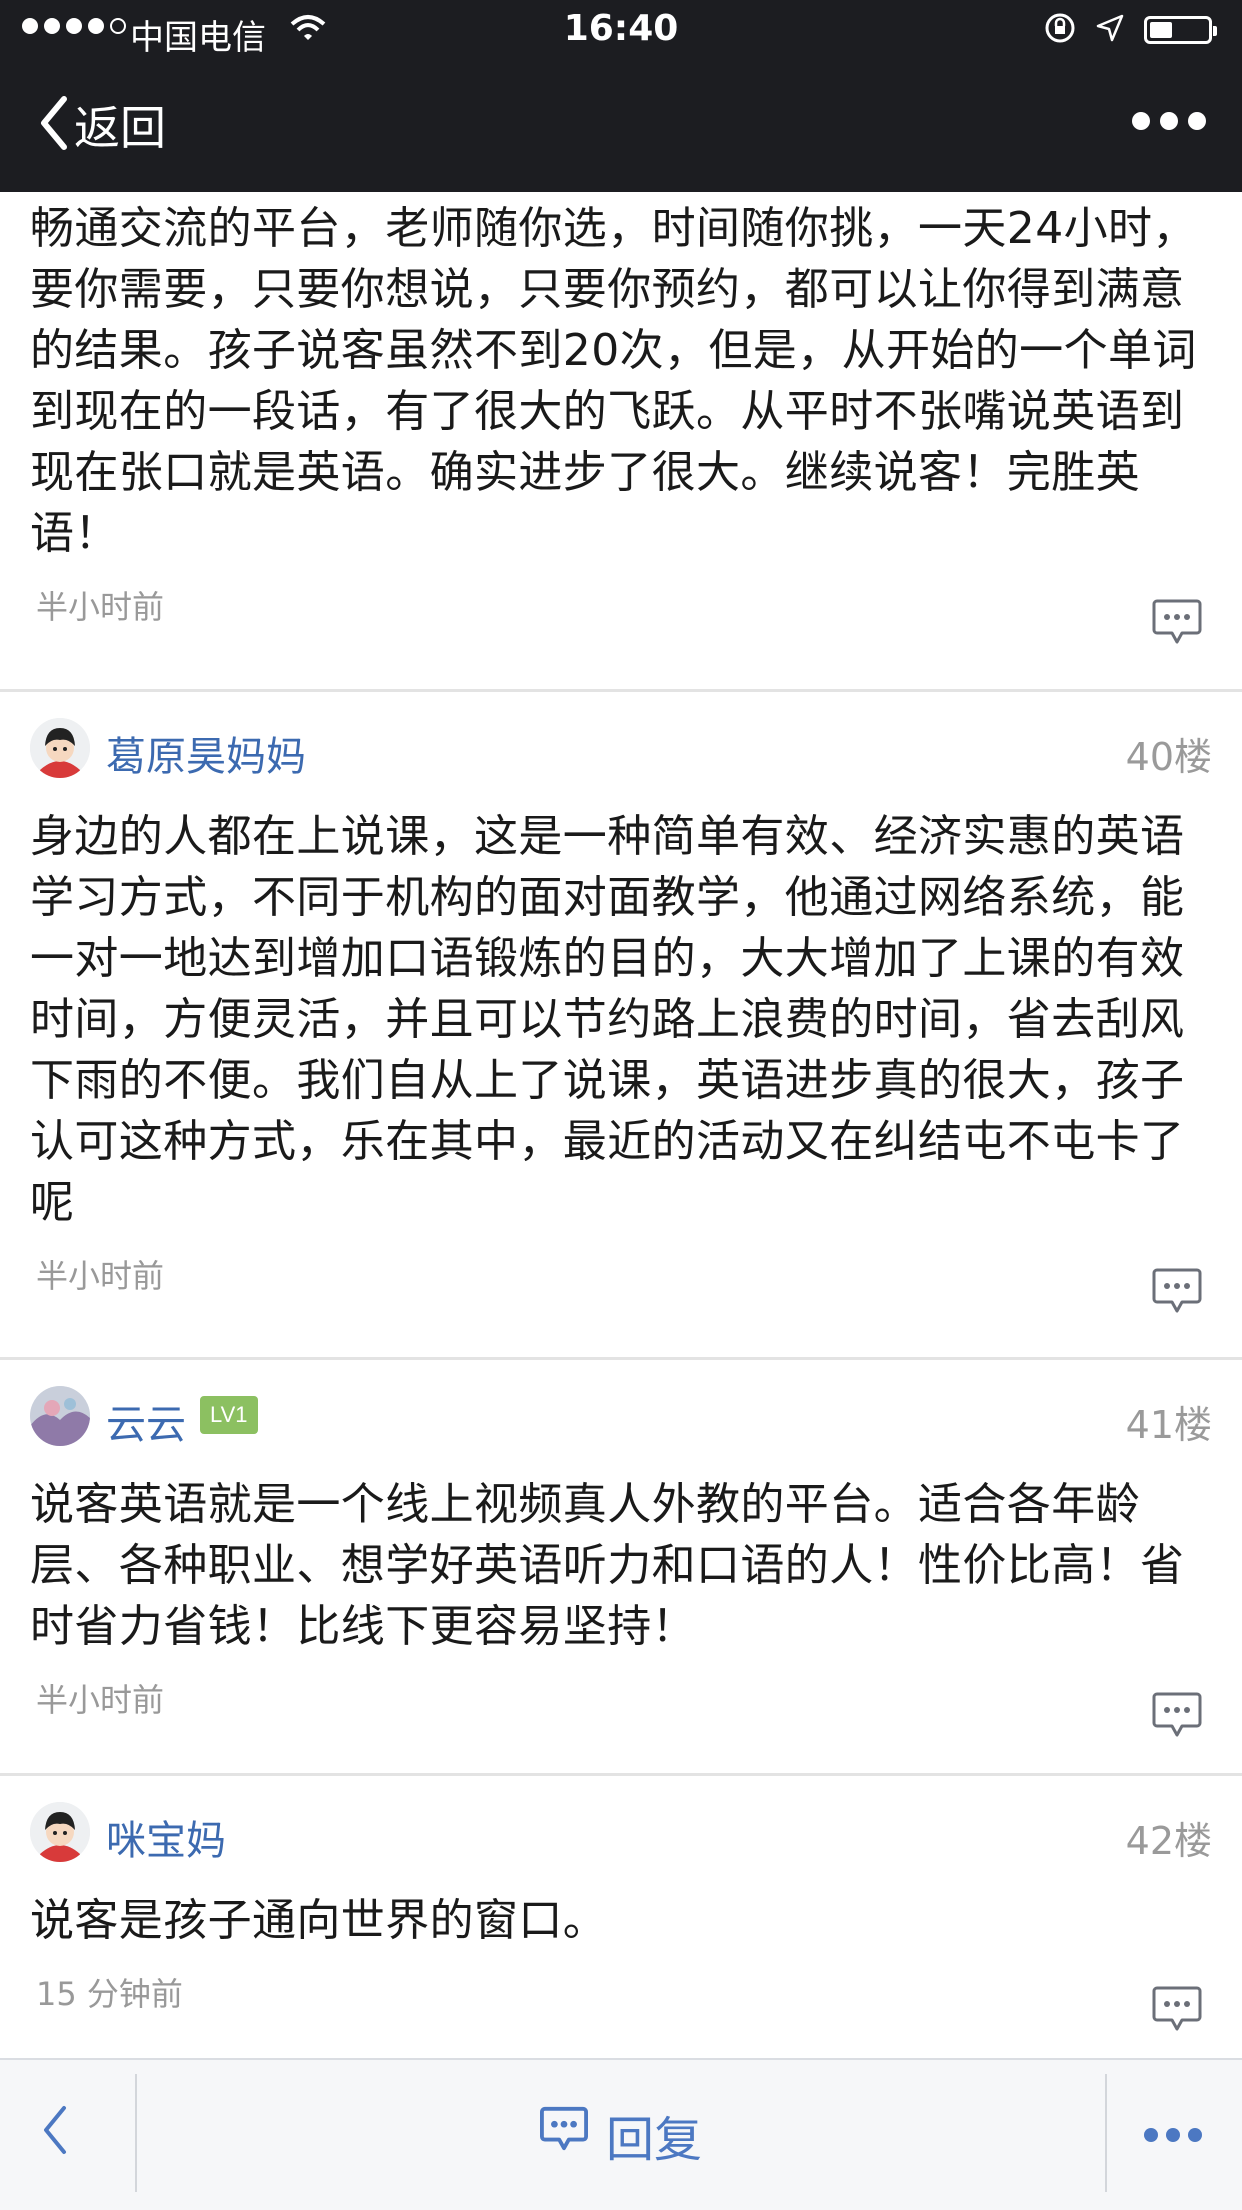 Image resolution: width=1242 pixels, height=2210 pixels. I want to click on back-button: 返回, so click(102, 125).